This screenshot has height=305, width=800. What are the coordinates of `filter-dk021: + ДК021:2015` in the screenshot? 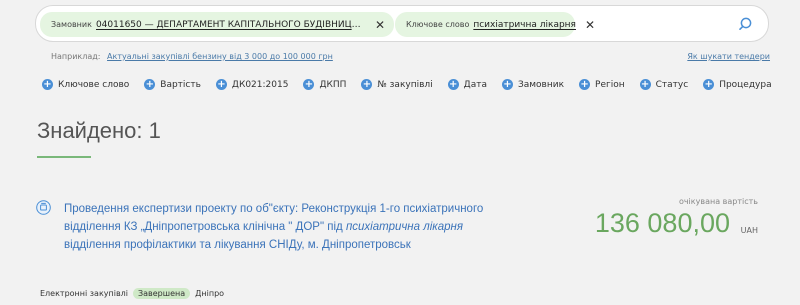 It's located at (252, 84).